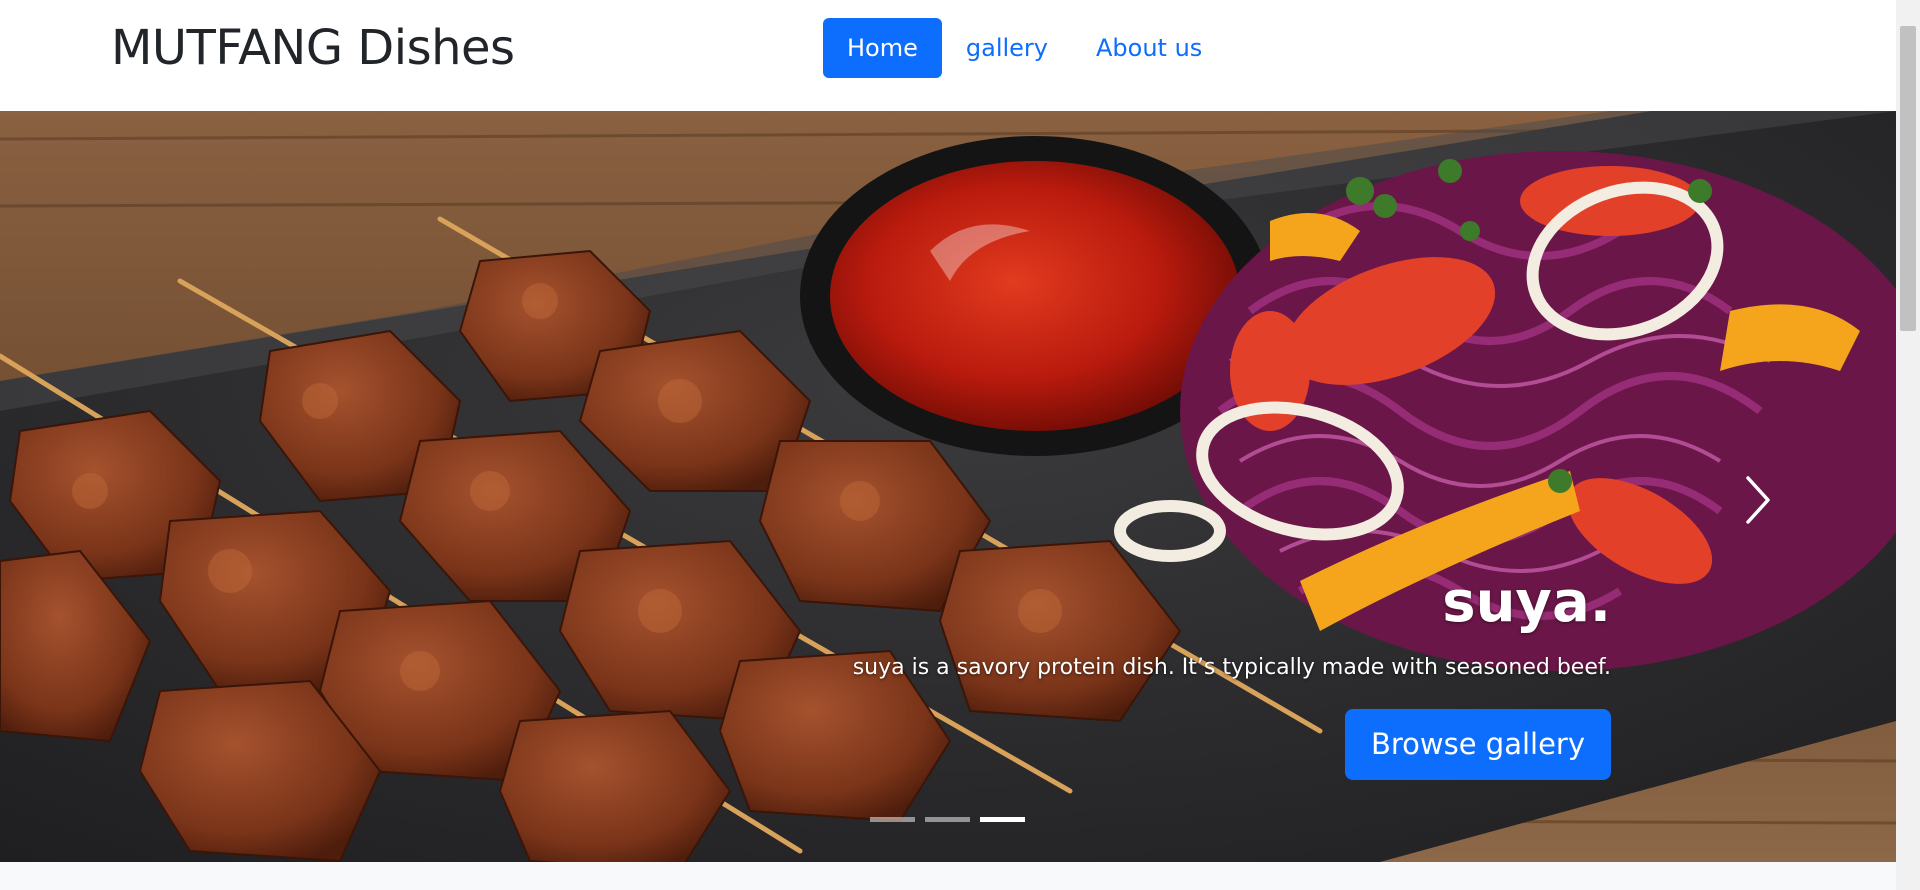  What do you see at coordinates (313, 48) in the screenshot?
I see `brand-title: MUTFANG Dishes` at bounding box center [313, 48].